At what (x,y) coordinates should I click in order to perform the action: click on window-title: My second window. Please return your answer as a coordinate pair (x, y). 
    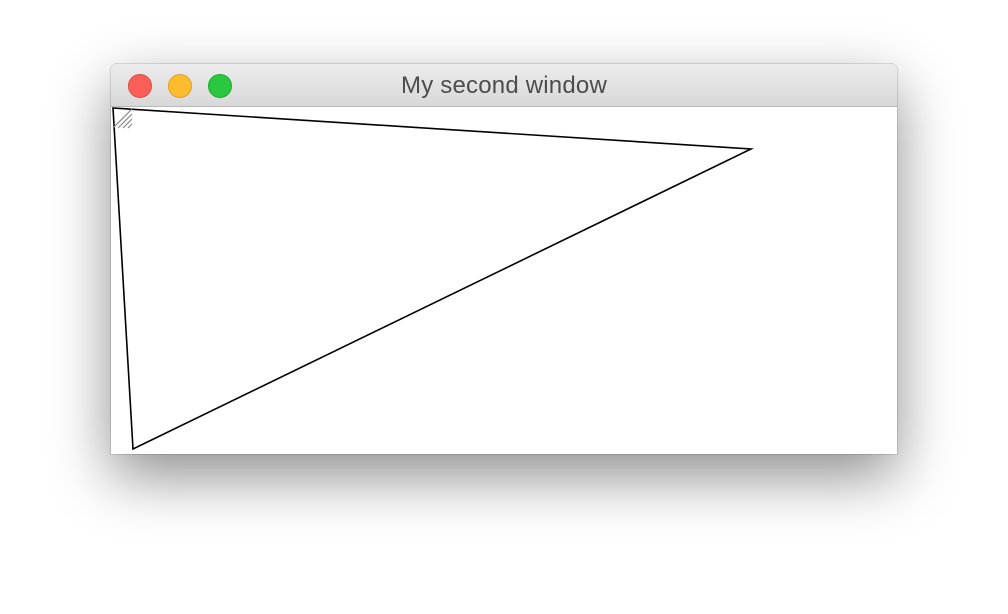
    Looking at the image, I should click on (504, 85).